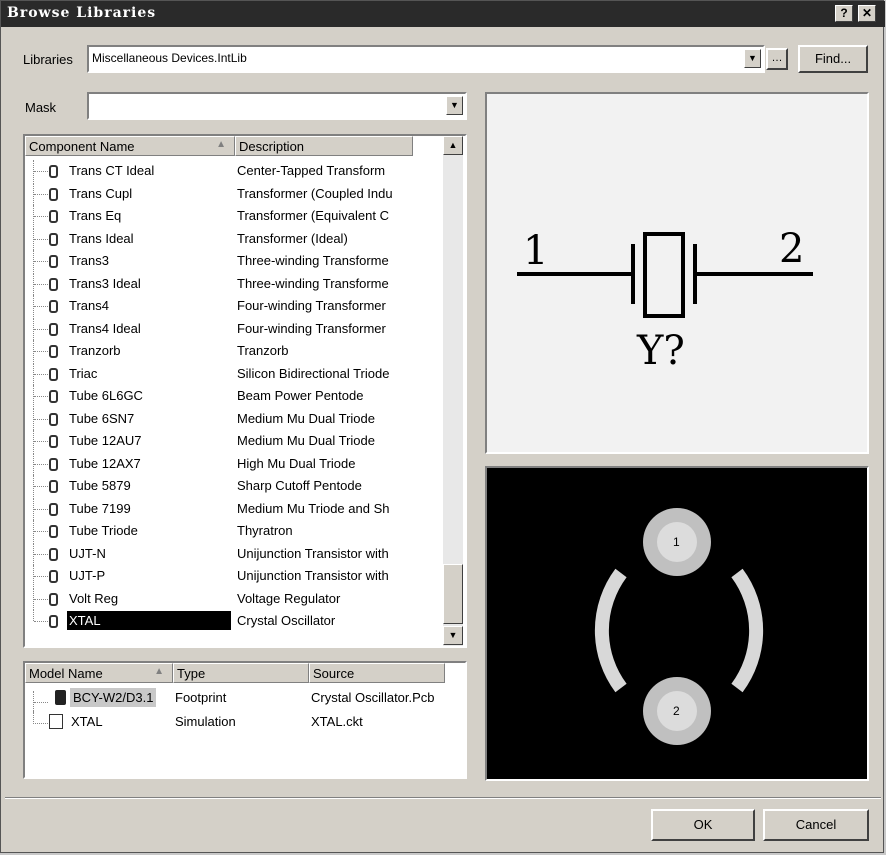 The width and height of the screenshot is (886, 855). What do you see at coordinates (100, 485) in the screenshot?
I see `component-name: Tube 5879` at bounding box center [100, 485].